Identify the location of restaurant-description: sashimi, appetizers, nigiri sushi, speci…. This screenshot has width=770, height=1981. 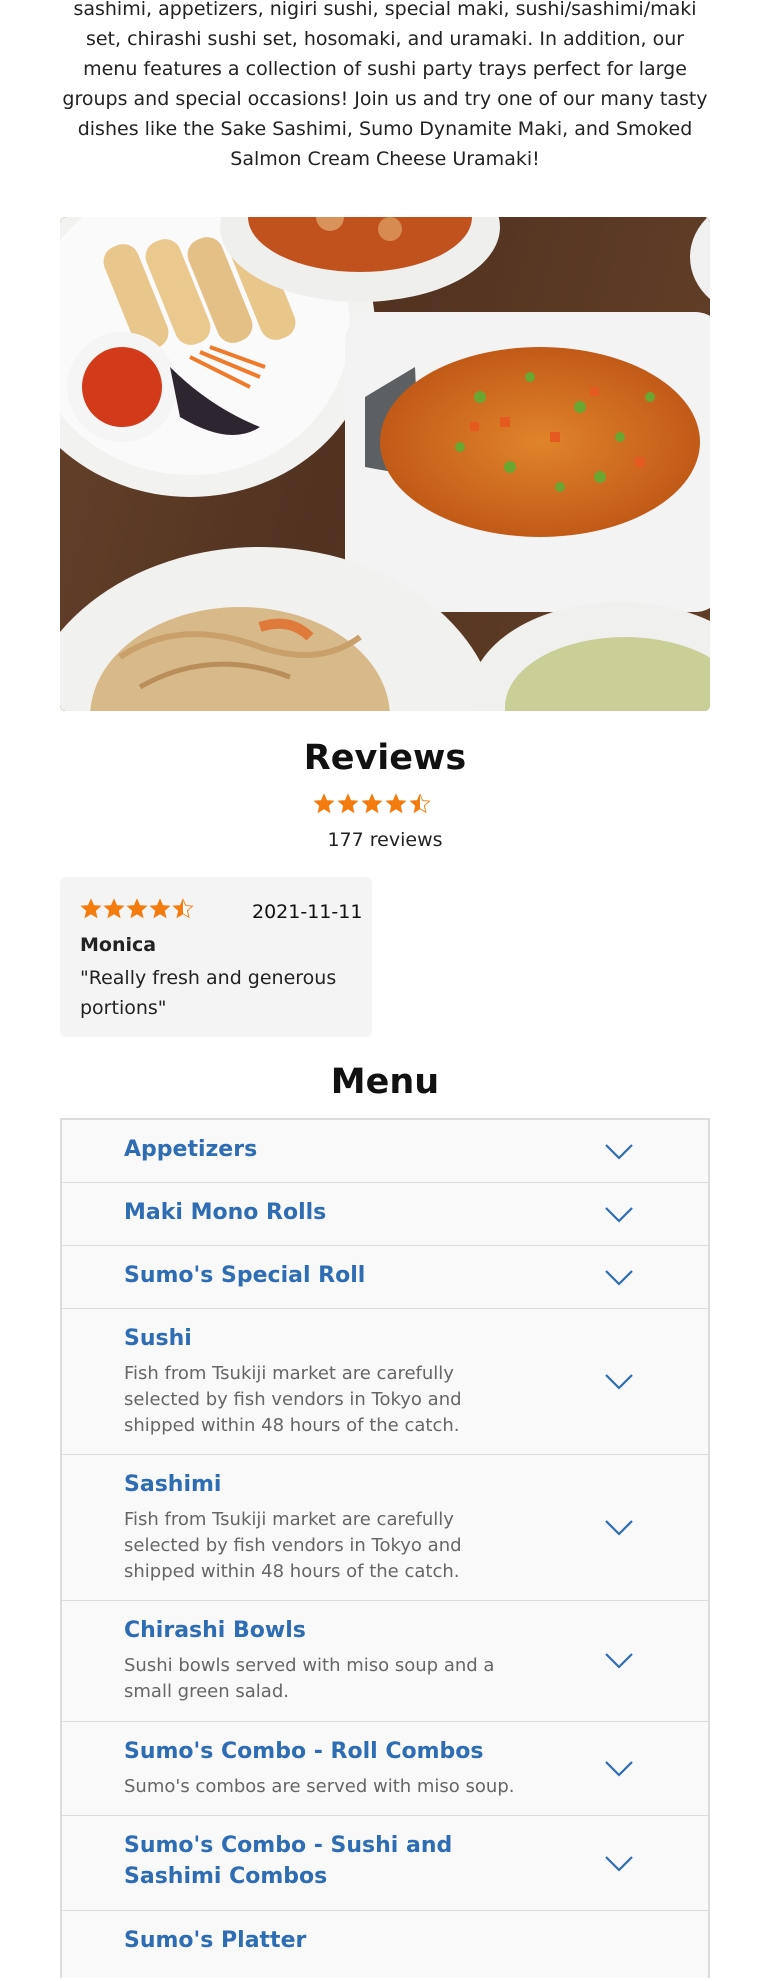
(385, 85).